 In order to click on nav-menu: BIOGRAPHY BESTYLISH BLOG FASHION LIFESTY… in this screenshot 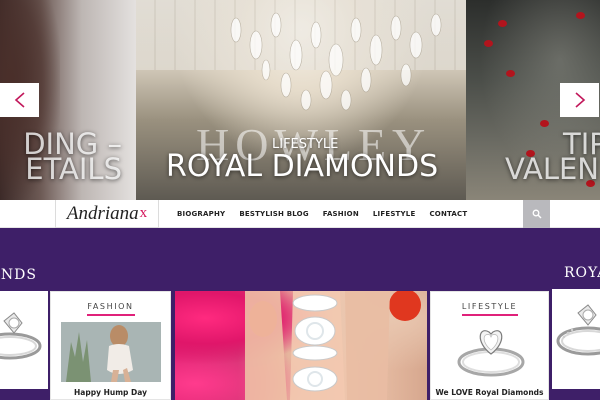, I will do `click(322, 214)`.